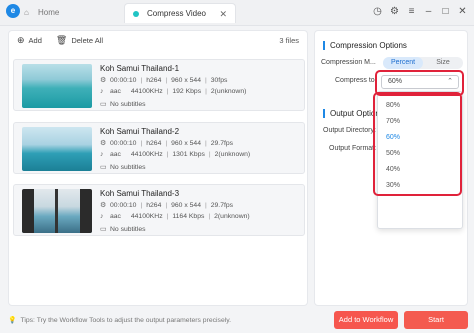 The height and width of the screenshot is (333, 474). What do you see at coordinates (26, 12) in the screenshot?
I see `home-icon: ⌂` at bounding box center [26, 12].